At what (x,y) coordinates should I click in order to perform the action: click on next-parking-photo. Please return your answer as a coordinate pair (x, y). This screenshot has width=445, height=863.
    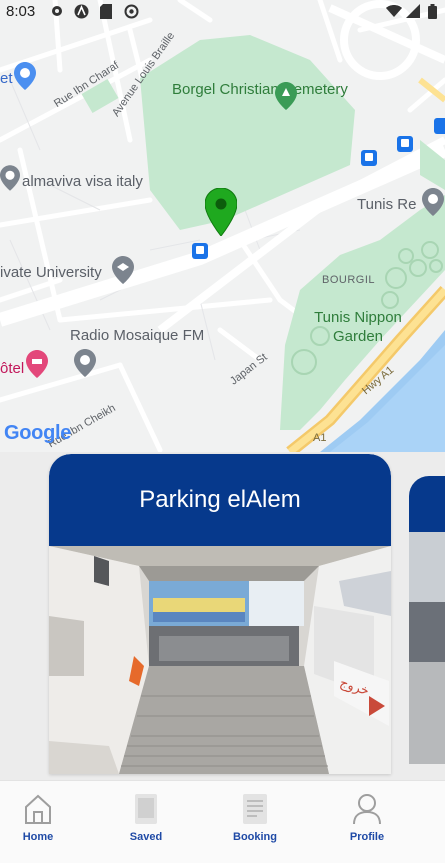
    Looking at the image, I should click on (427, 648).